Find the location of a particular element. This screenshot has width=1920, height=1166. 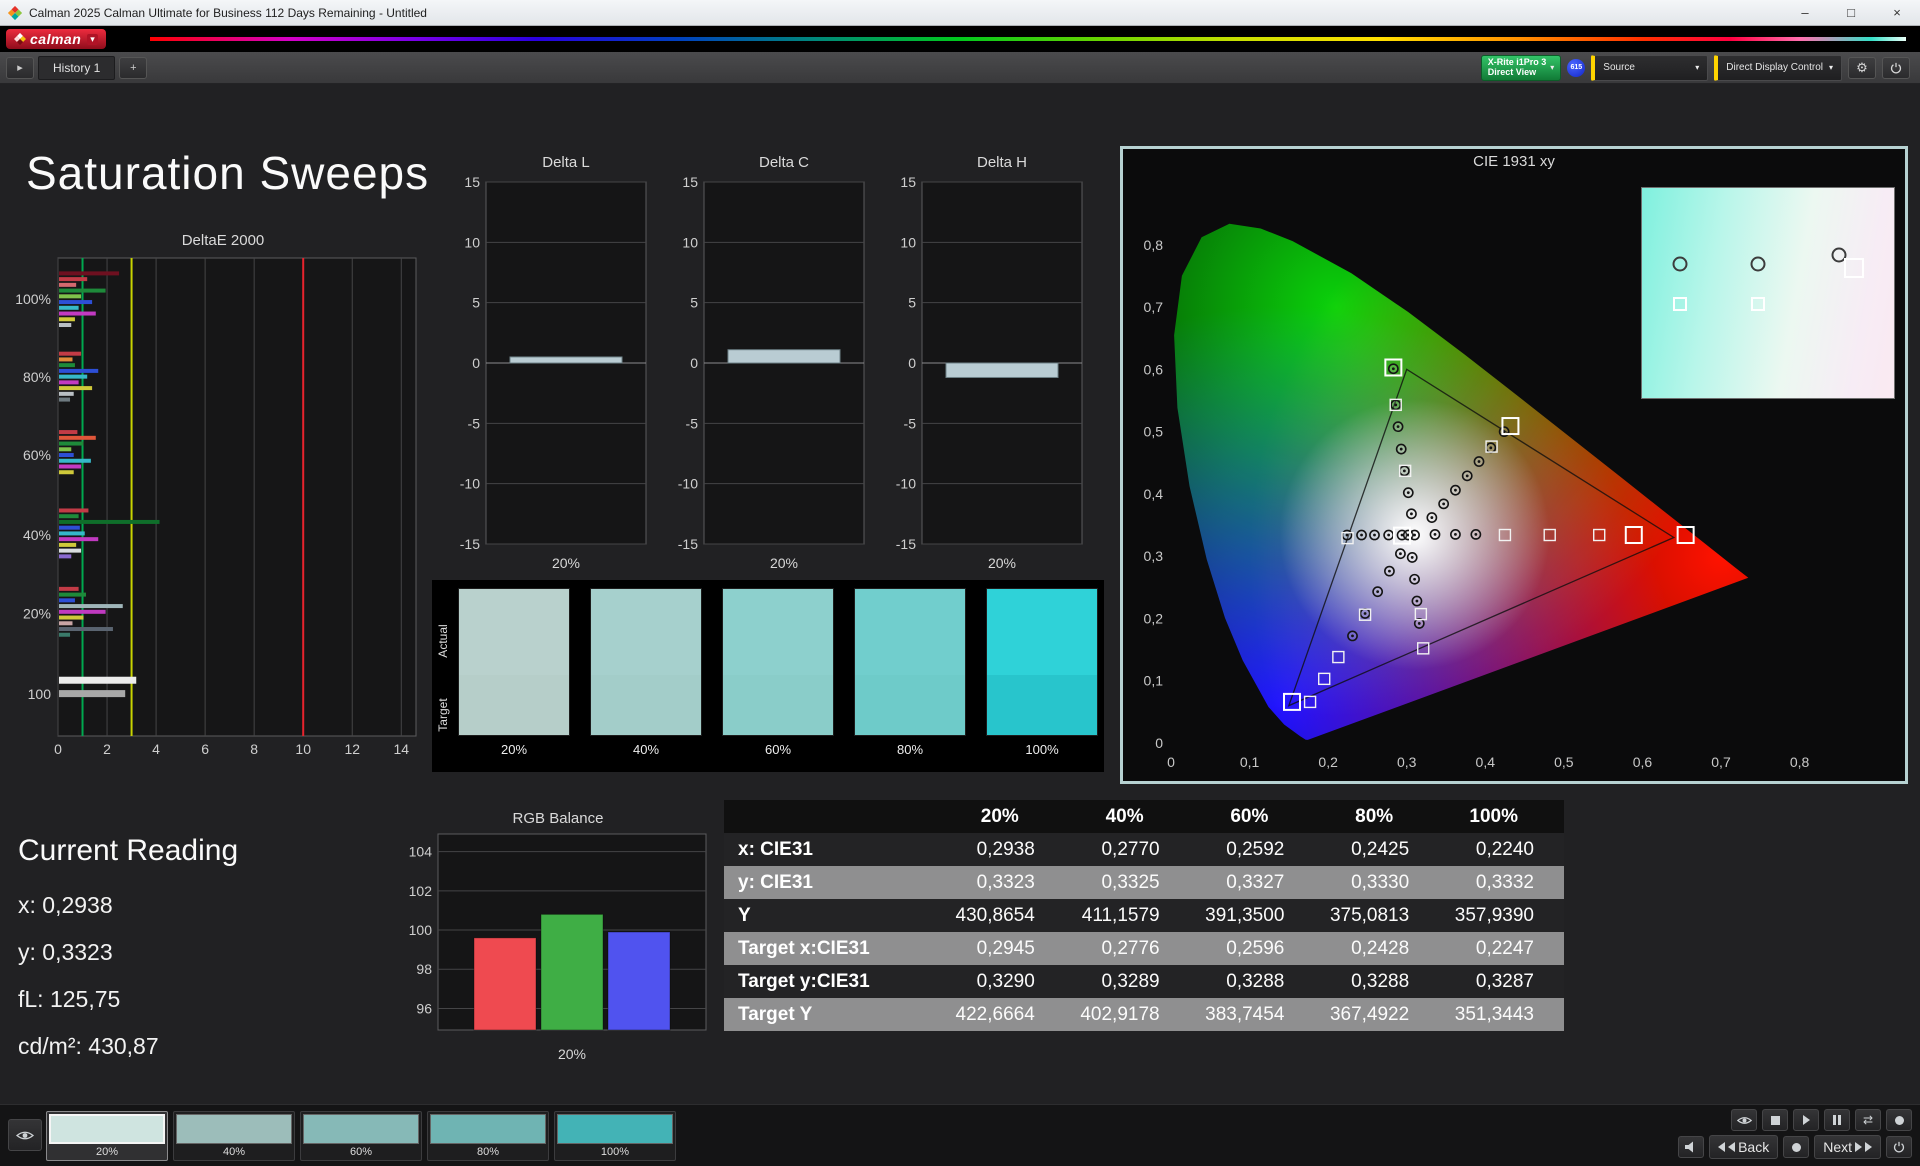

meter-selector-button: X-Rite i1Pro 3 Direct View ▾ is located at coordinates (1521, 67).